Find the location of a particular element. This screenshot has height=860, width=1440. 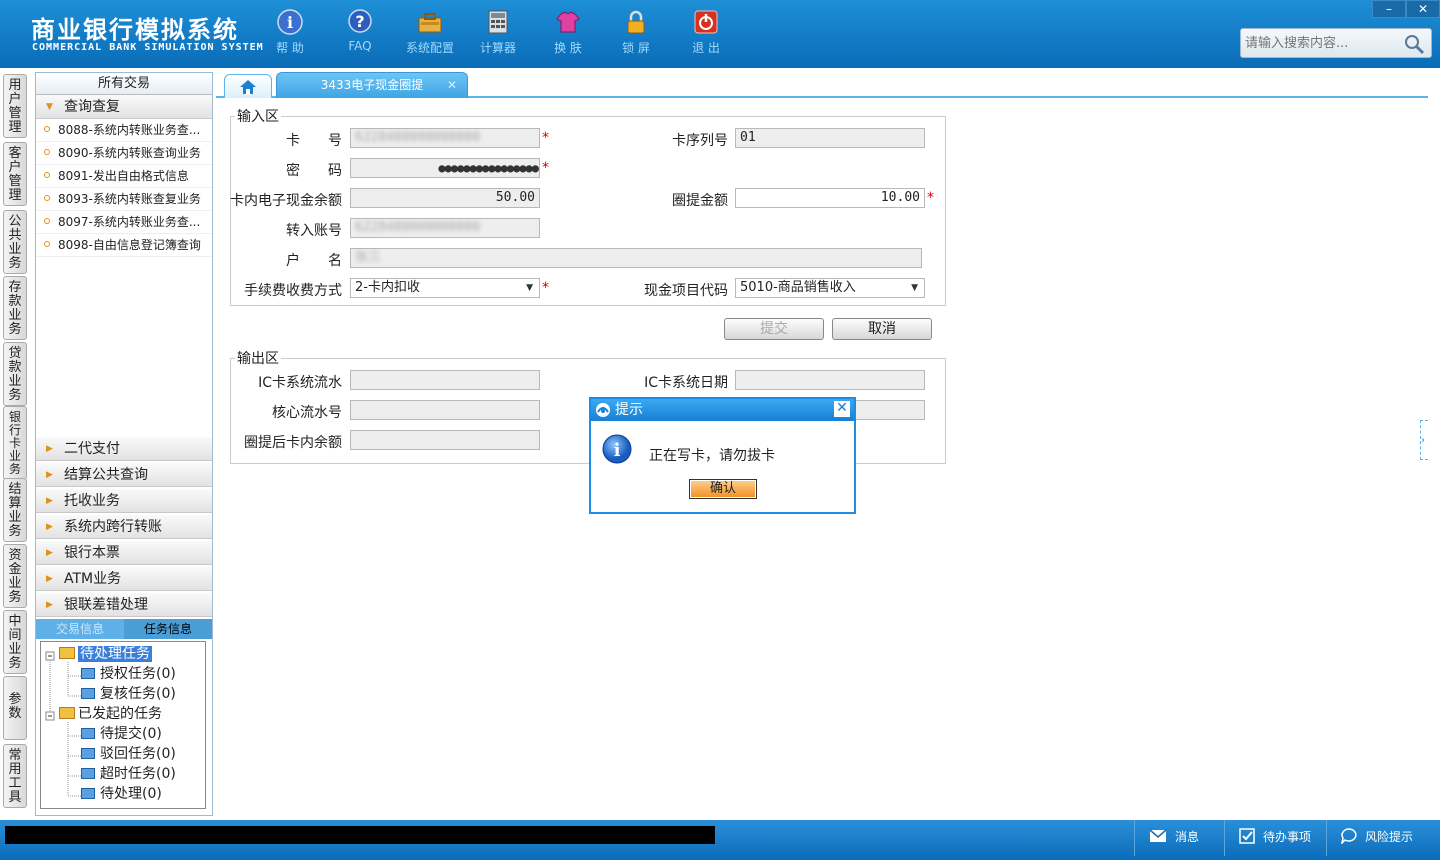

section-item: ▶ 结算公共查询 is located at coordinates (124, 475).